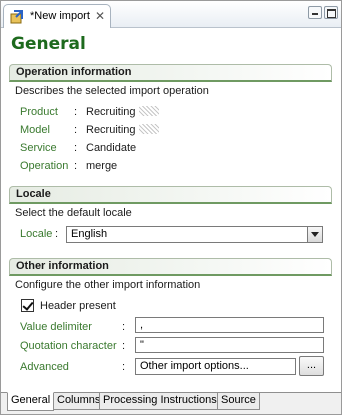 The height and width of the screenshot is (415, 342). What do you see at coordinates (27, 305) in the screenshot?
I see `header-present-checkbox` at bounding box center [27, 305].